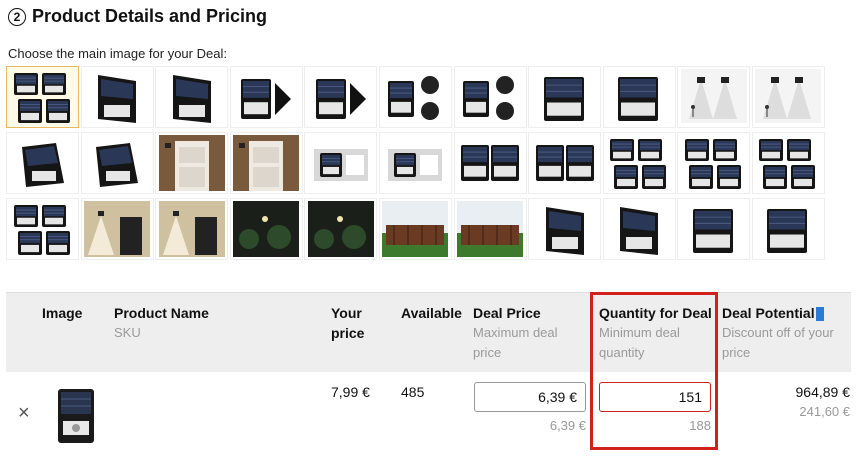 The height and width of the screenshot is (456, 856). Describe the element at coordinates (515, 342) in the screenshot. I see `header-deal-price-sub: Maximum deal price` at that location.